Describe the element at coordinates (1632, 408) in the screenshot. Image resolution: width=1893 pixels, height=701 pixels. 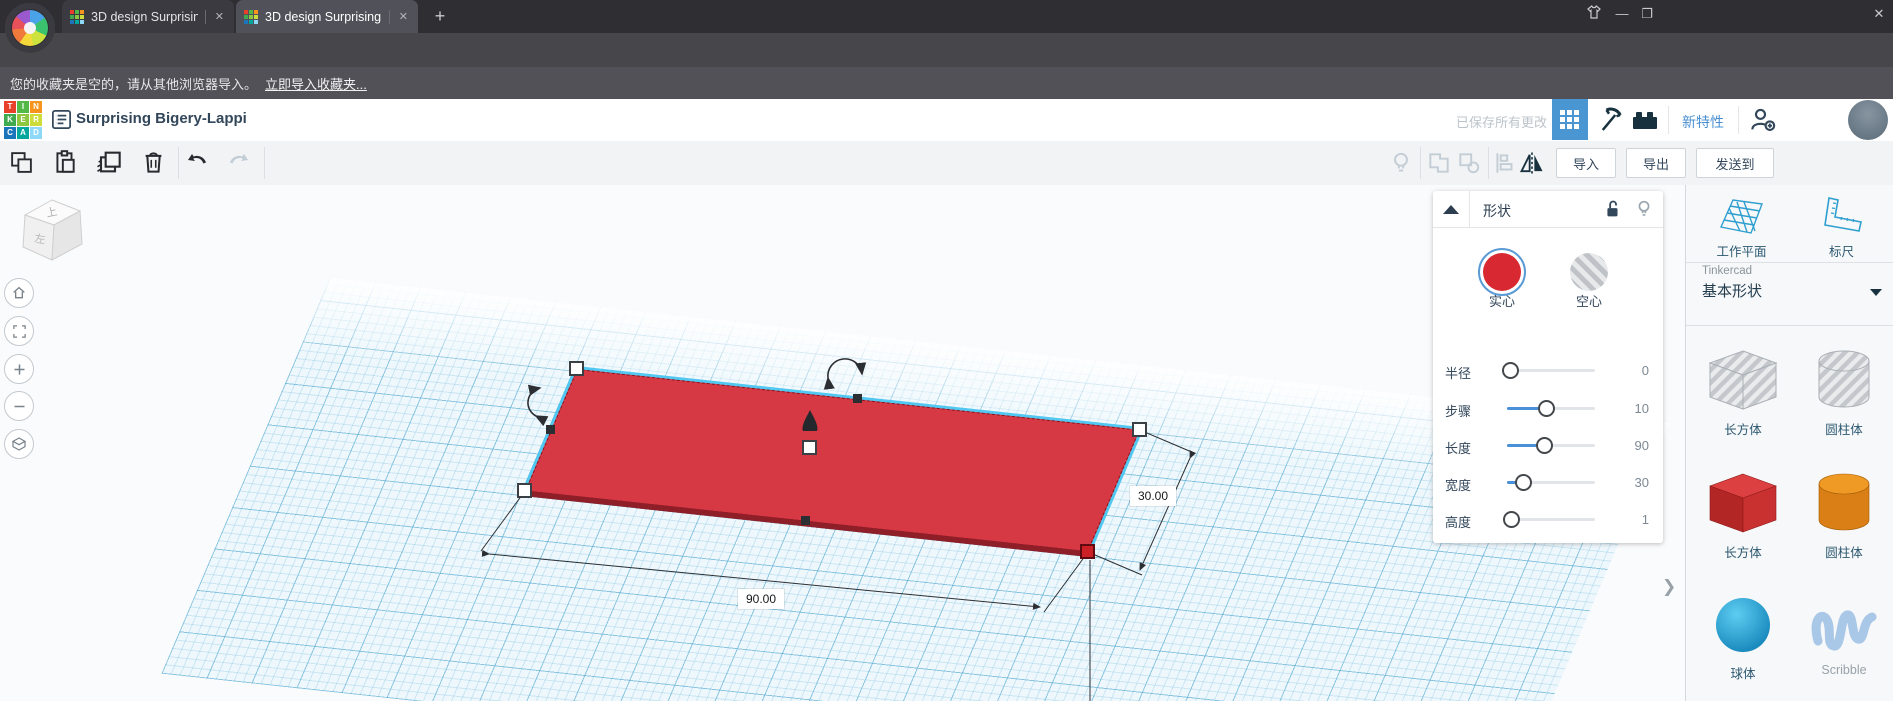
I see `slider-value: 10` at that location.